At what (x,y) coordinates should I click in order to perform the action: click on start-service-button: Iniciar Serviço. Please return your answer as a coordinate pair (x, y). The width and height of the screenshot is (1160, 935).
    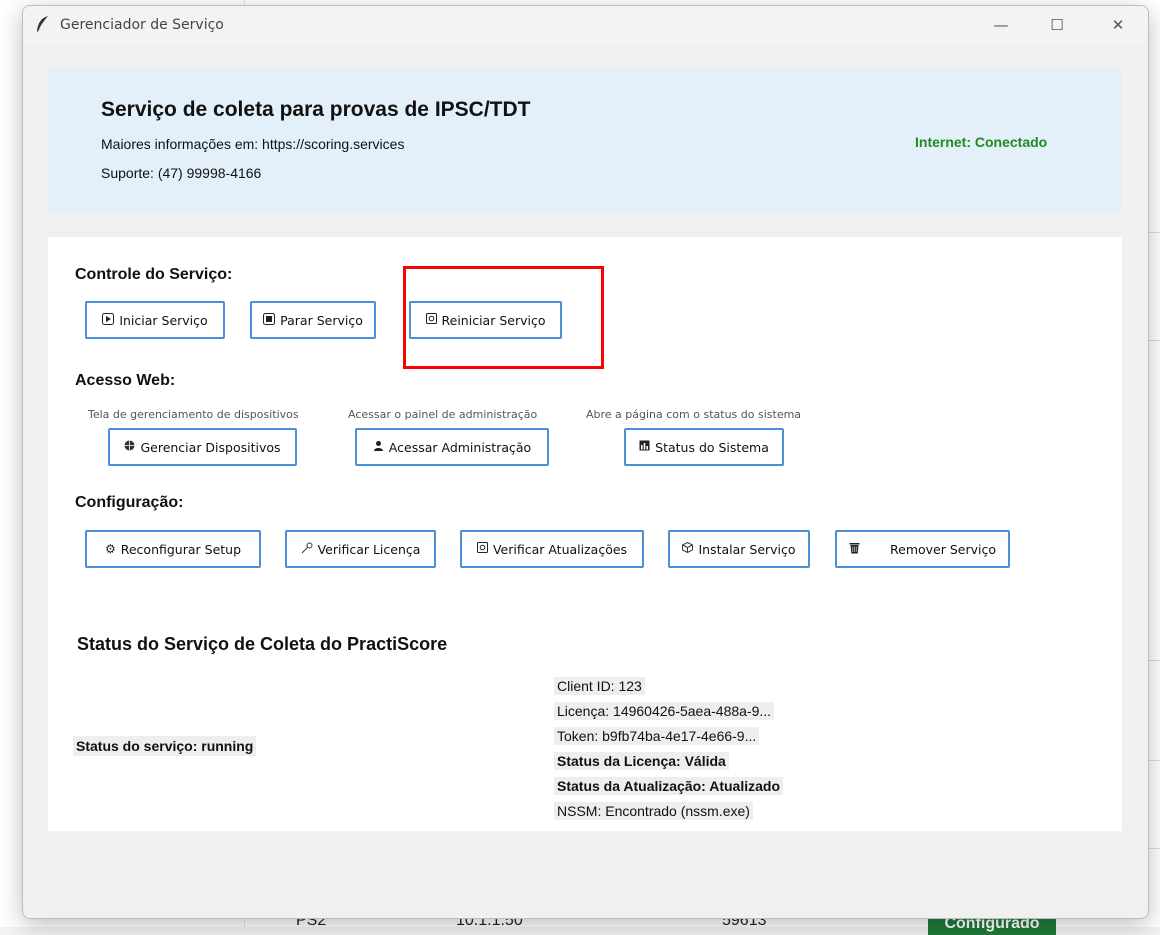
    Looking at the image, I should click on (155, 320).